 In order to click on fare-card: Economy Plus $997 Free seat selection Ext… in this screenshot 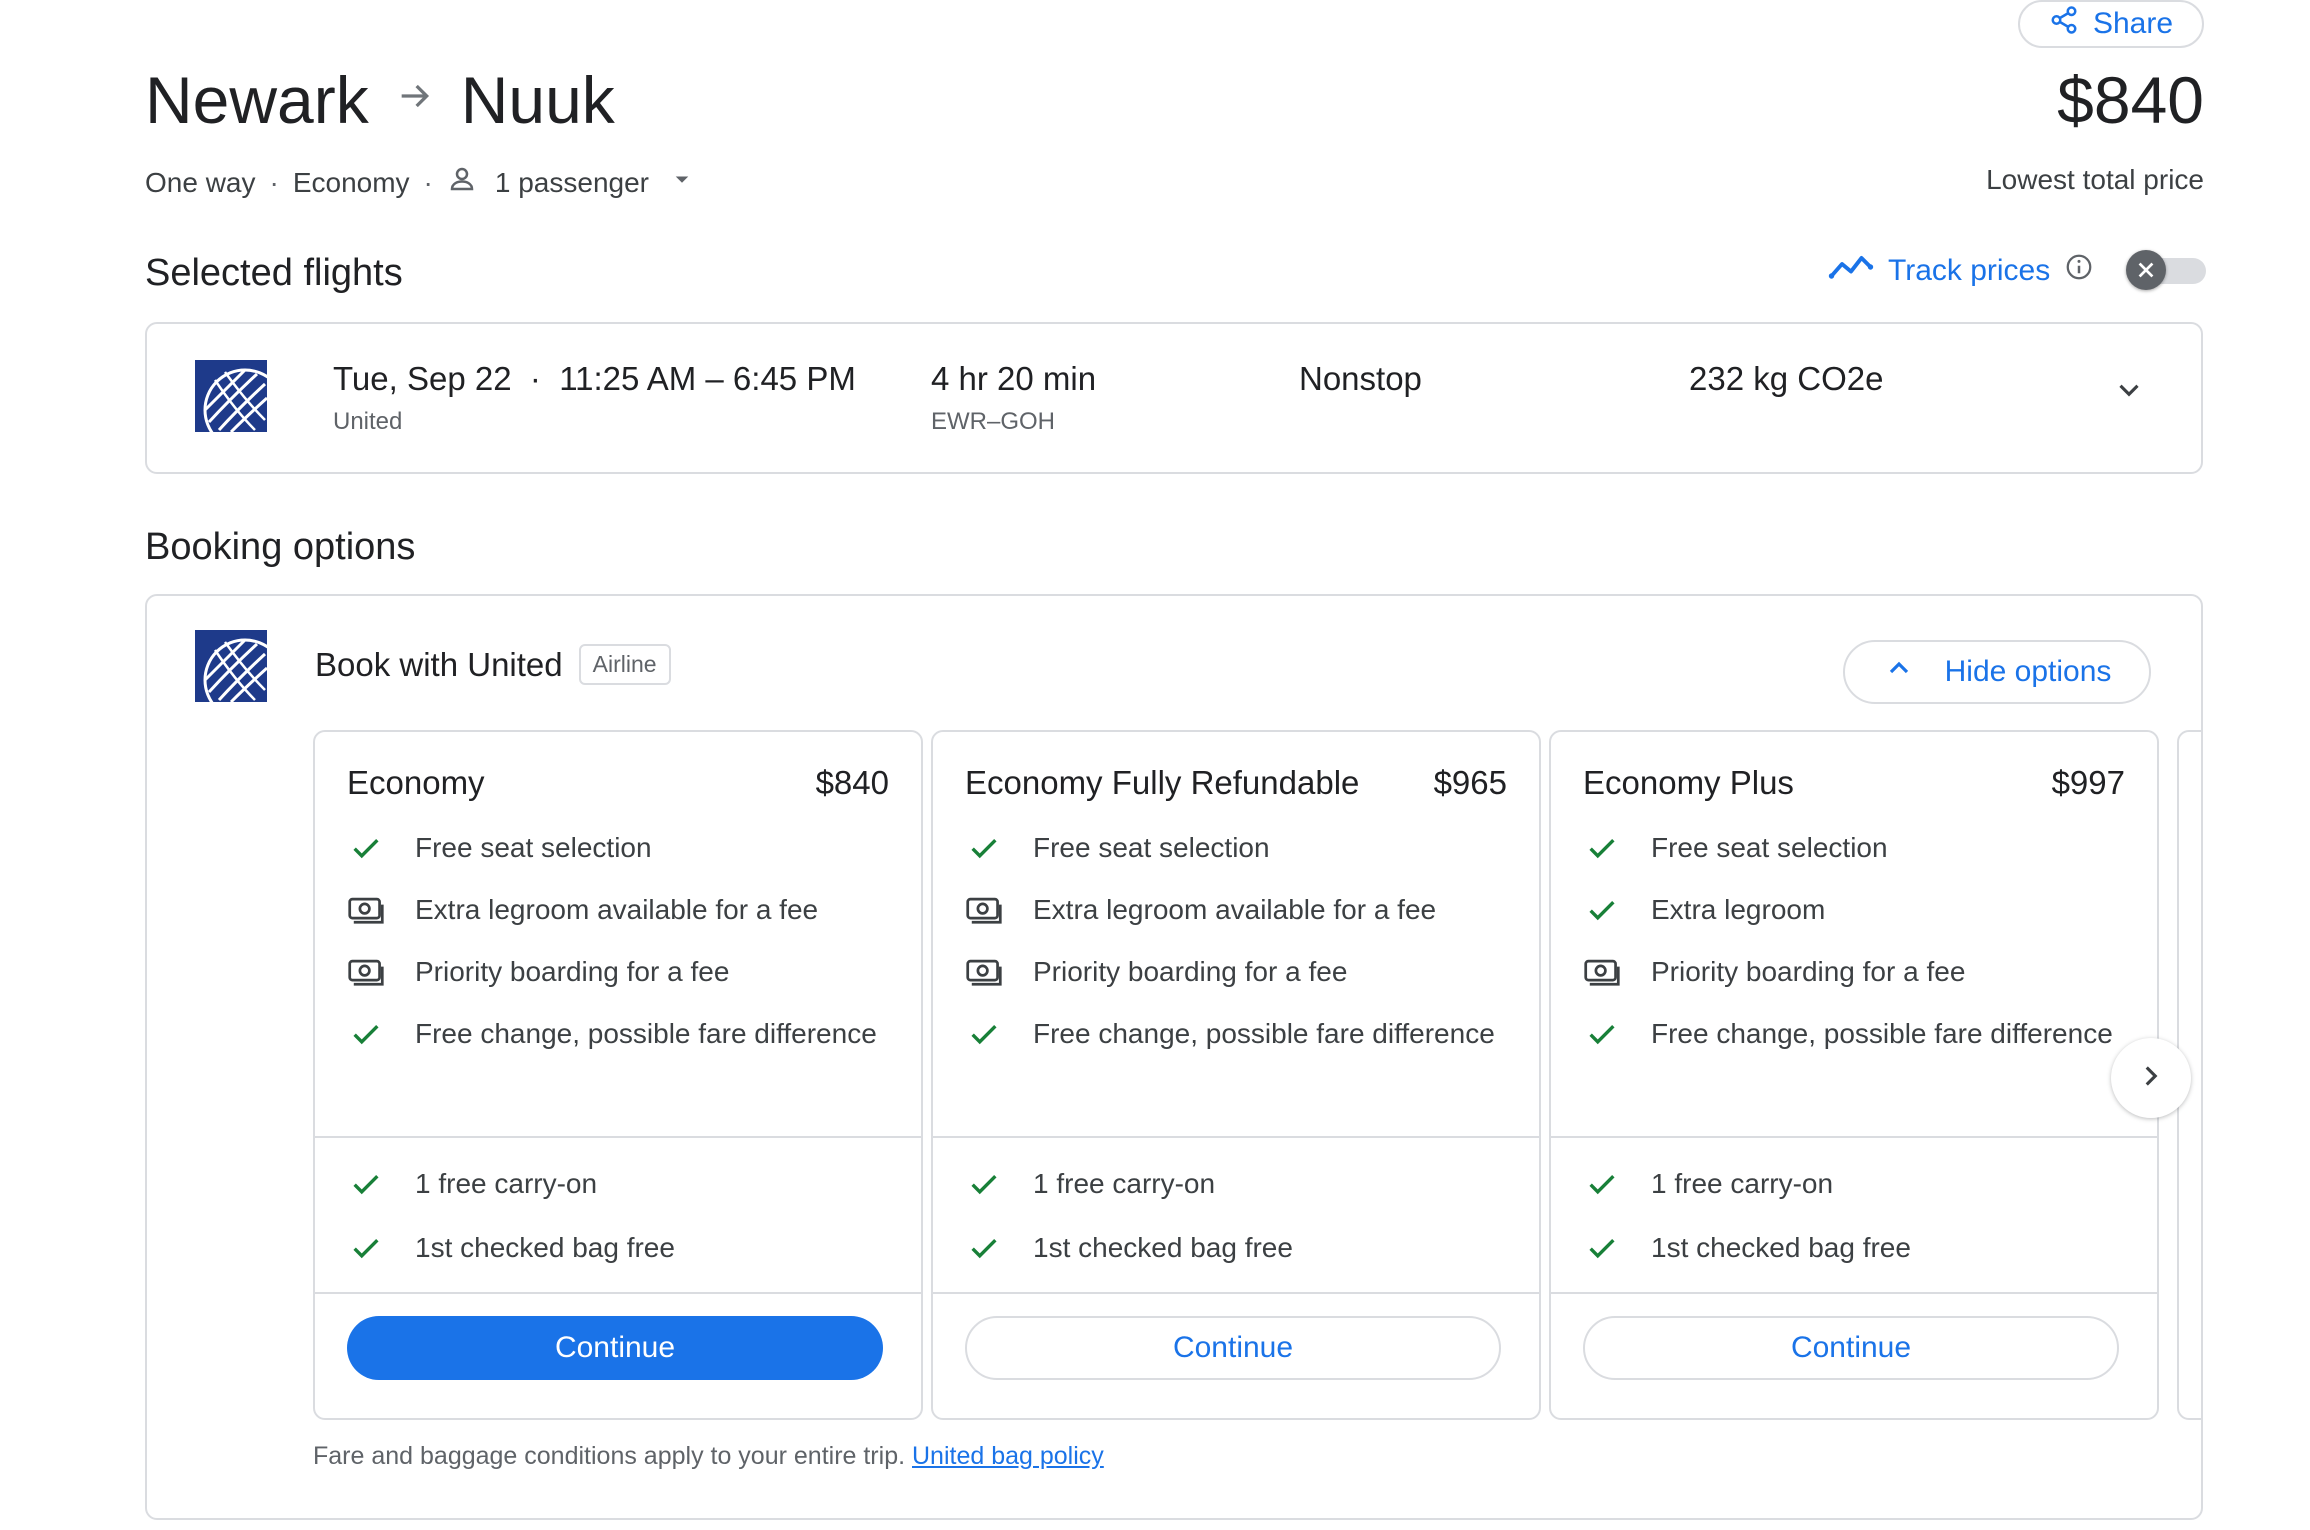, I will do `click(1854, 1075)`.